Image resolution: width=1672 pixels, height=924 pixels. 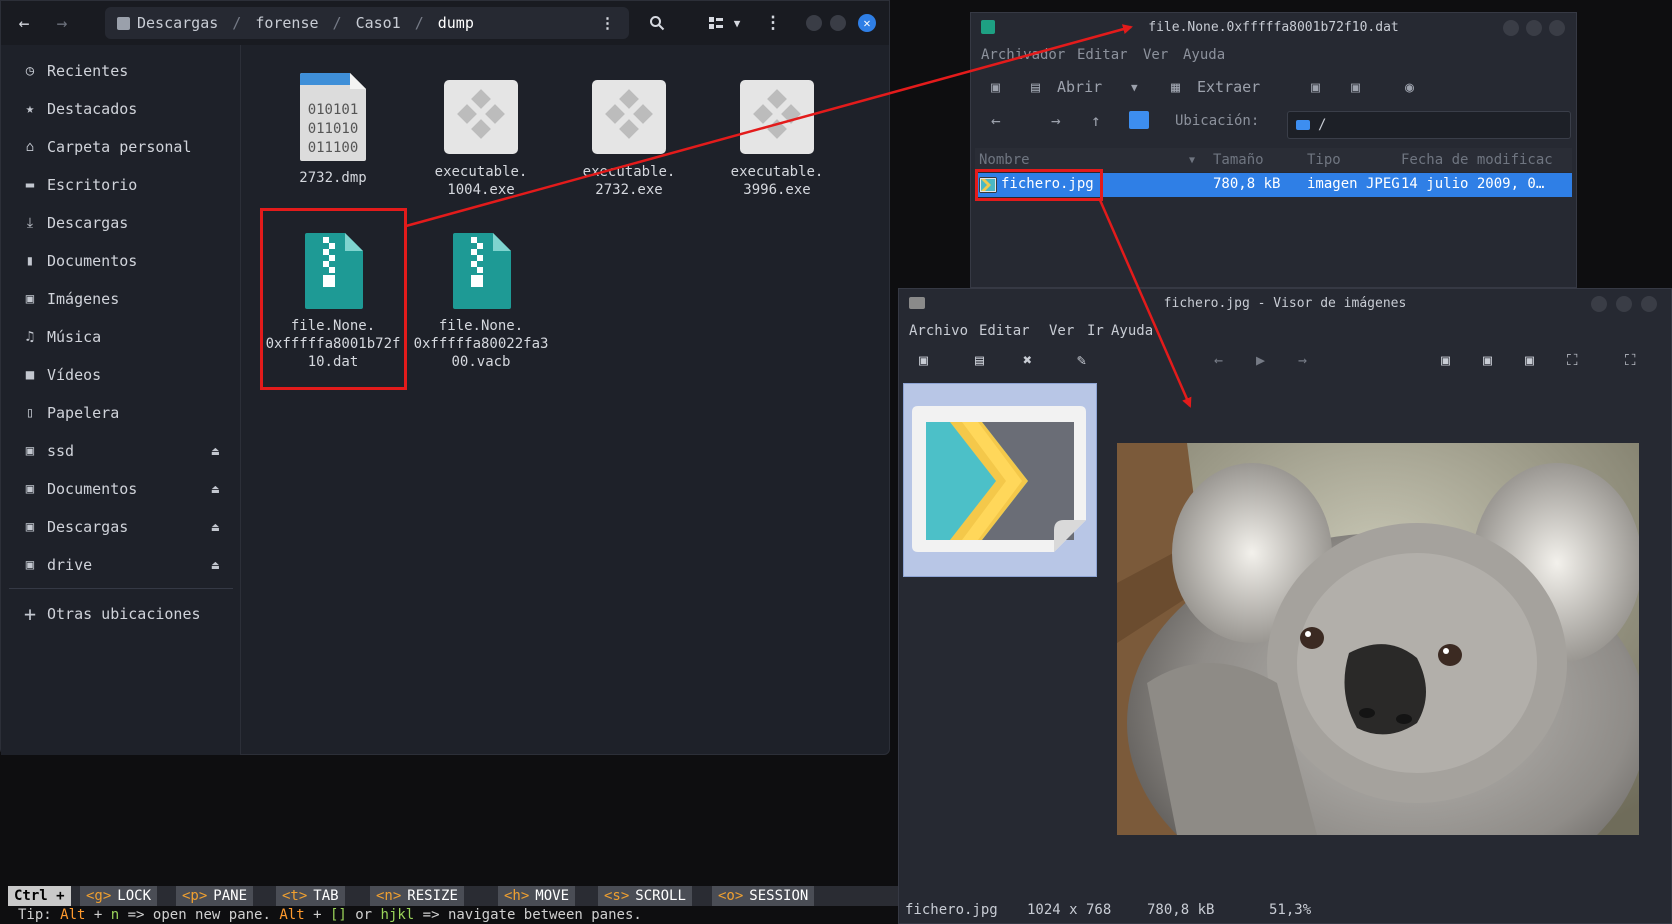 What do you see at coordinates (456, 23) in the screenshot?
I see `breadcrumb-current: dump` at bounding box center [456, 23].